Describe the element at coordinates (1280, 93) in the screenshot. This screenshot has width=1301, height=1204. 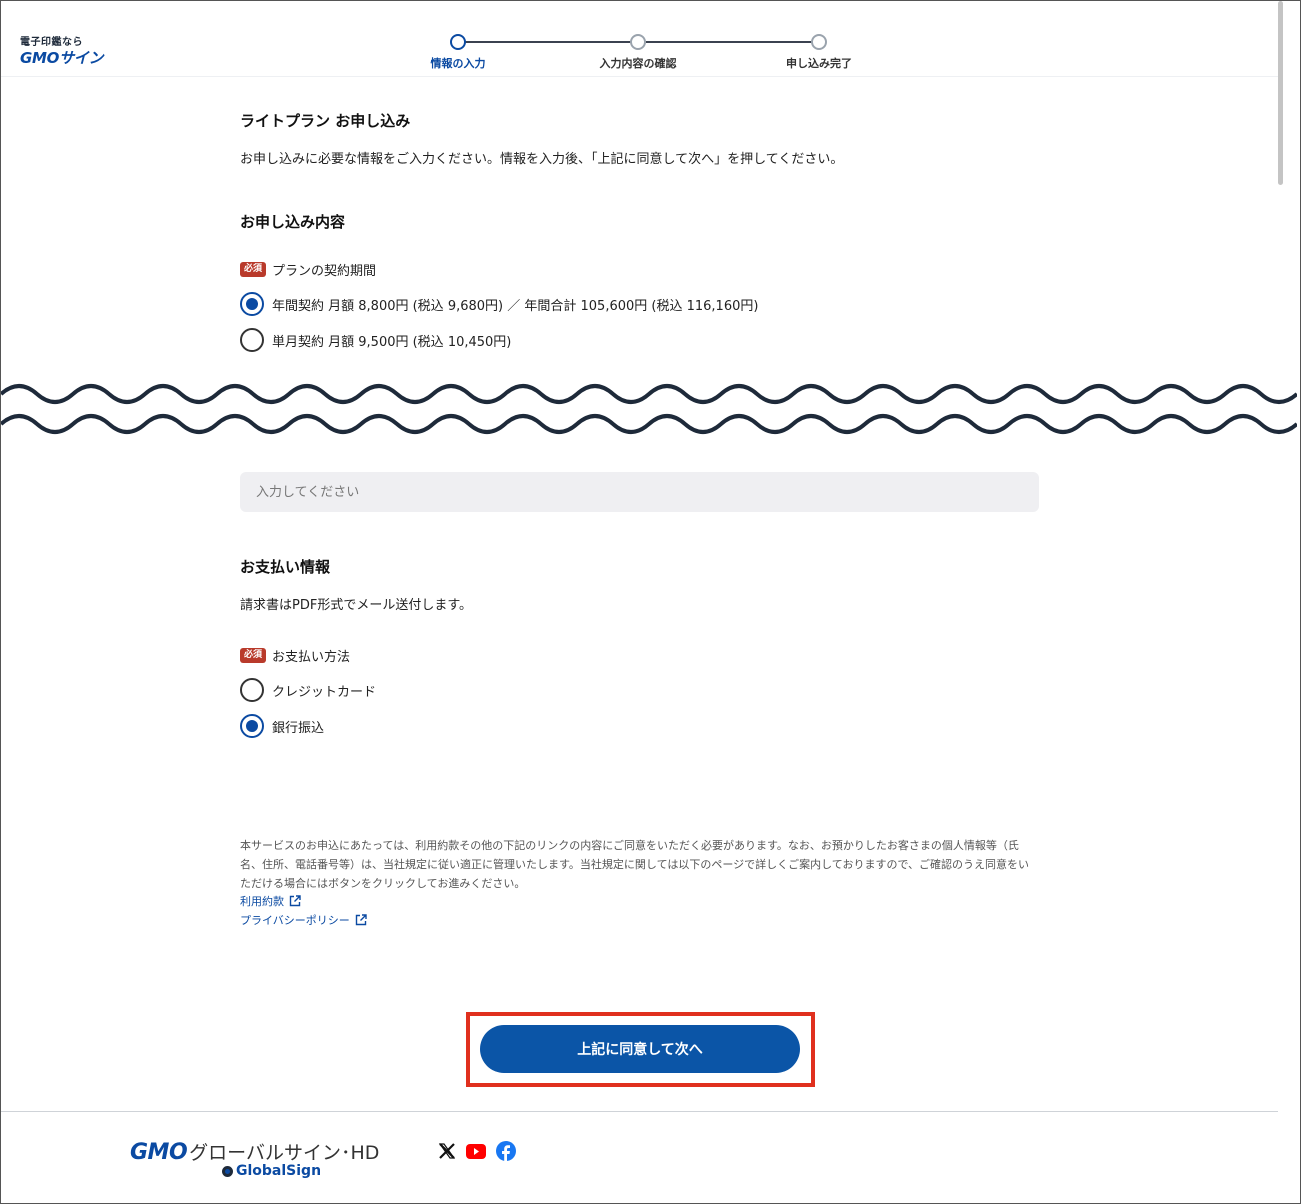
I see `scrollbar-thumb` at that location.